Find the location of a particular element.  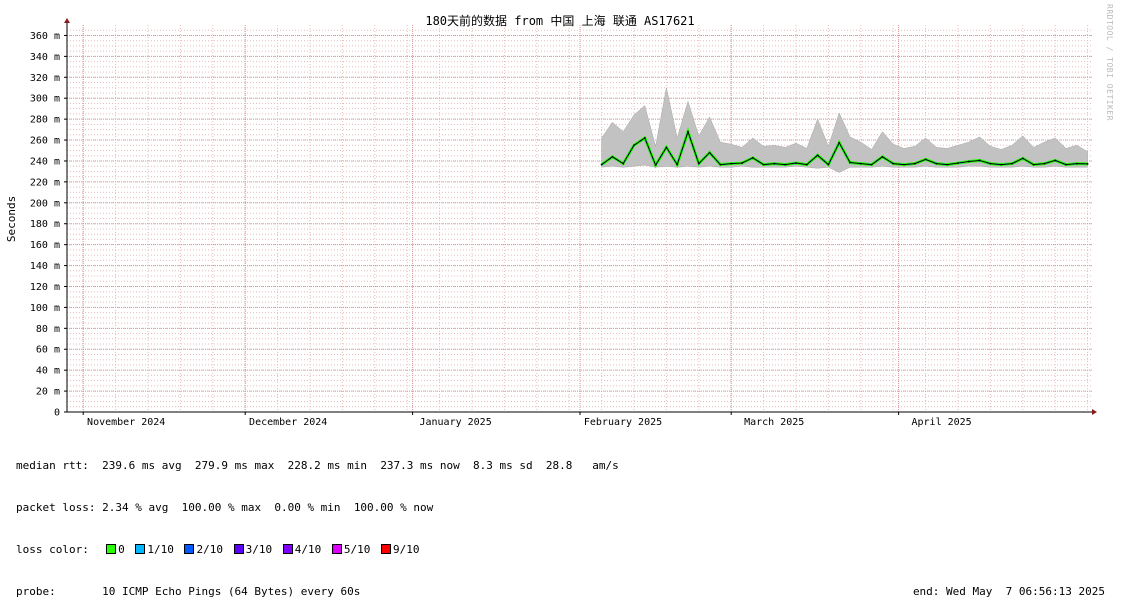

y-tick-label: 240 m is located at coordinates (45, 161).